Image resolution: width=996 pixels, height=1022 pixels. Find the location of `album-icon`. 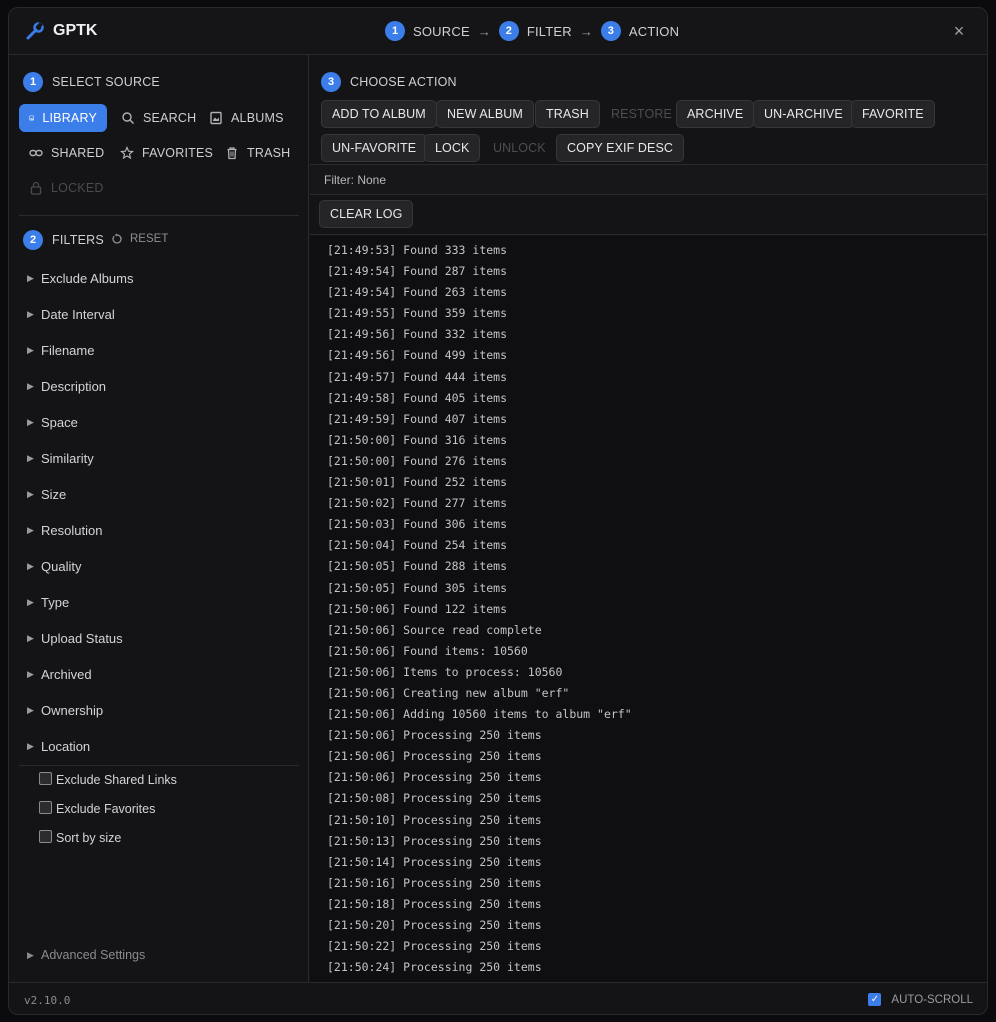

album-icon is located at coordinates (216, 118).